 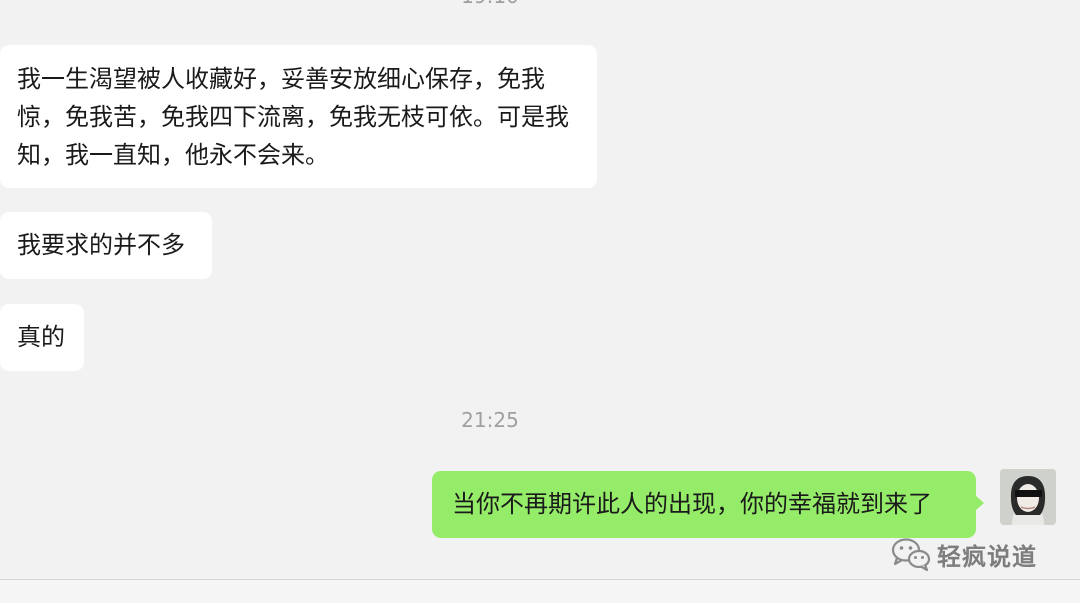 I want to click on message-input-area, so click(x=540, y=591).